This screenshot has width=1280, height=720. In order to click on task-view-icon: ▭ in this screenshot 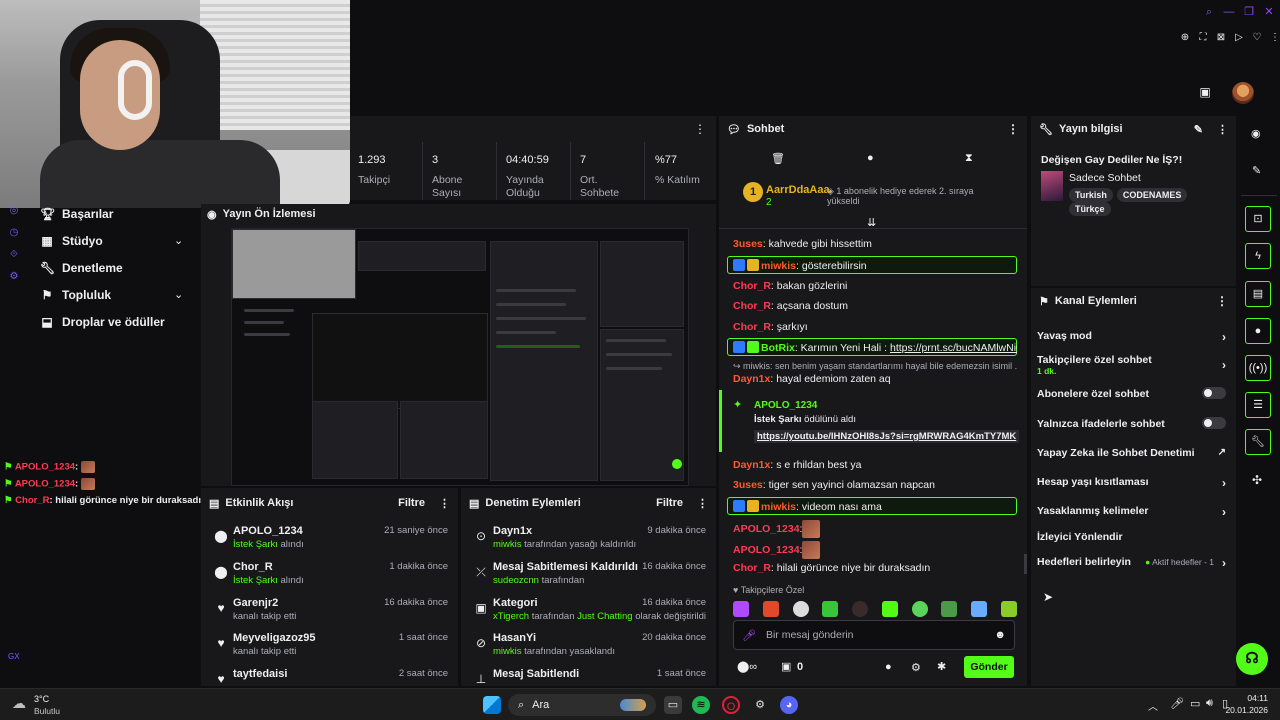, I will do `click(673, 705)`.